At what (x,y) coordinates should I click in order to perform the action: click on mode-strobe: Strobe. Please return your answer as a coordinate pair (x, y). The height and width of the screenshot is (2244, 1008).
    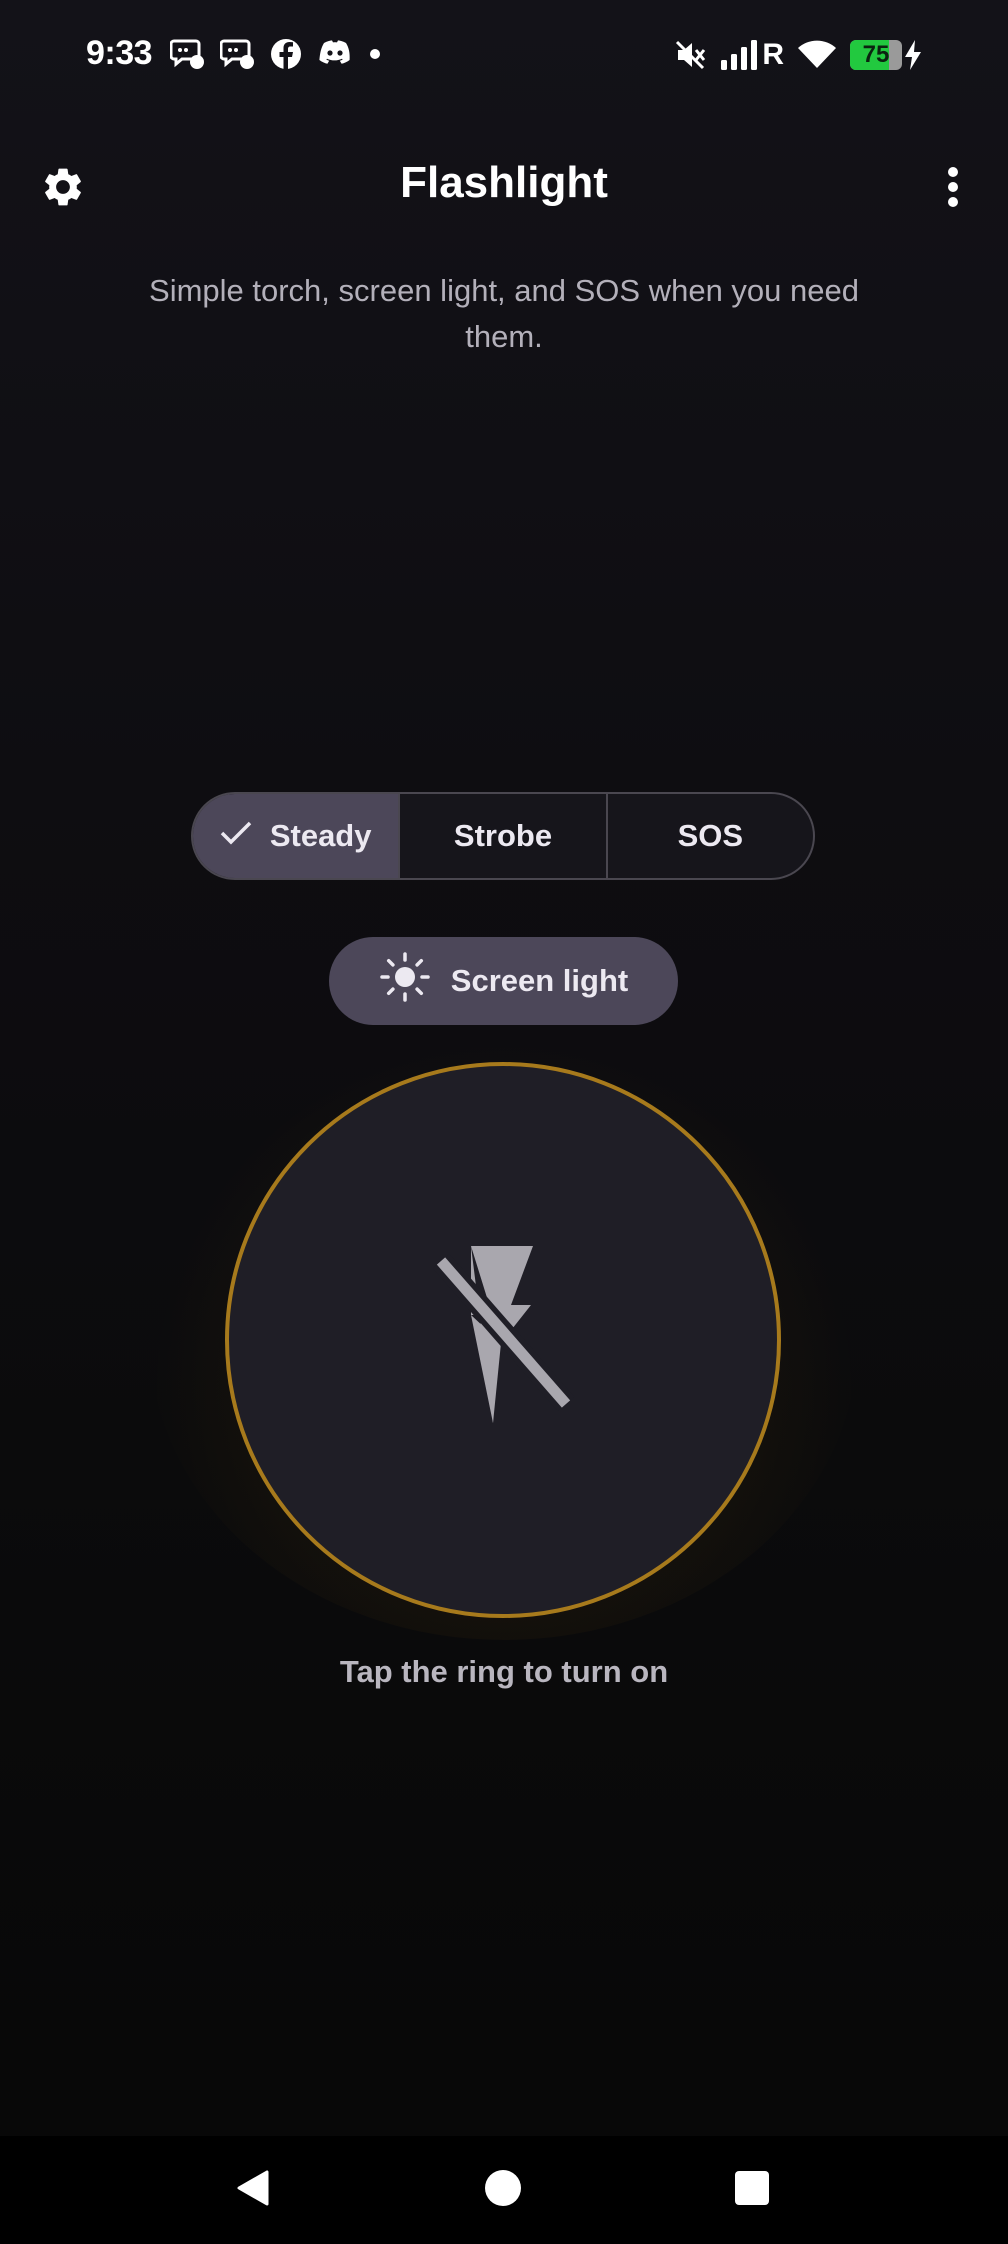
    Looking at the image, I should click on (501, 836).